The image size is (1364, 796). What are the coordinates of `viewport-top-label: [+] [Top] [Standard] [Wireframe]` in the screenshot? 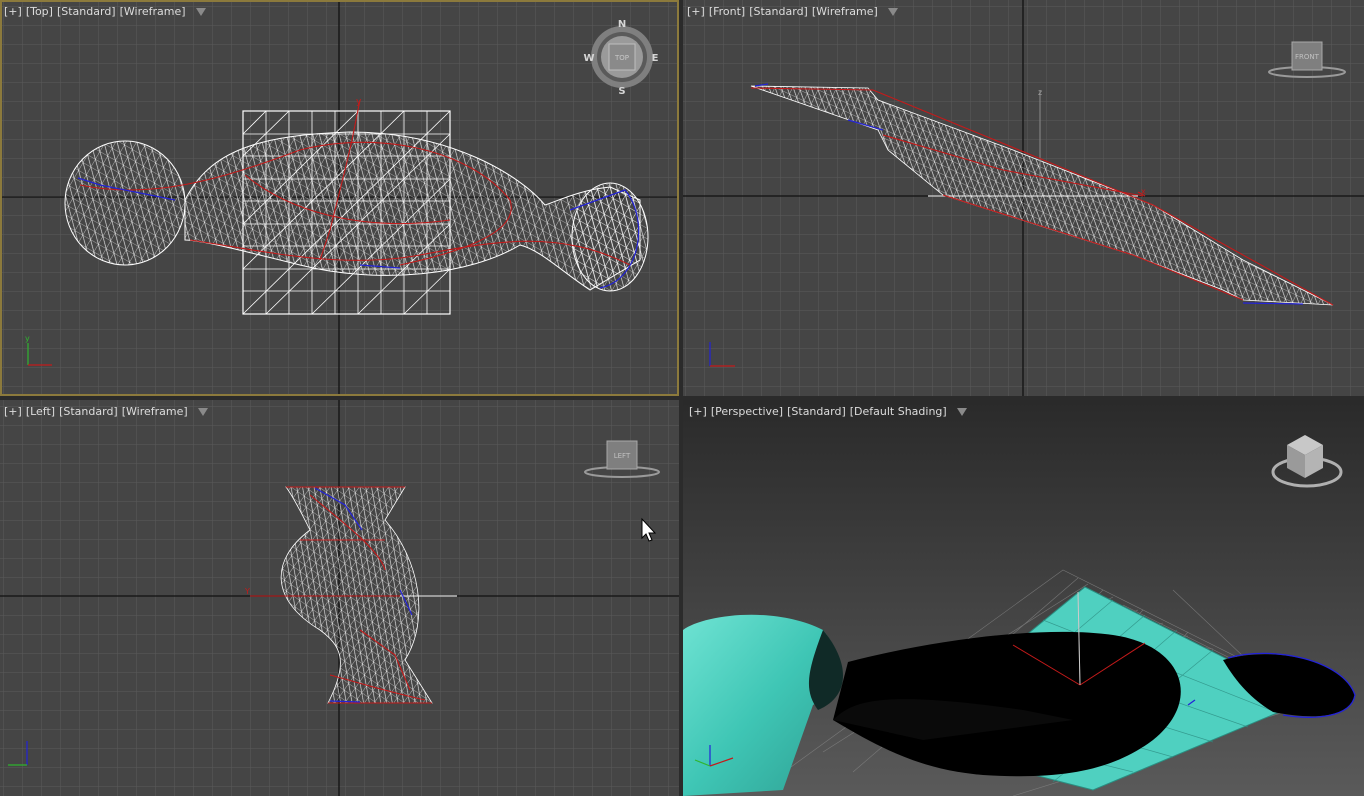 It's located at (105, 11).